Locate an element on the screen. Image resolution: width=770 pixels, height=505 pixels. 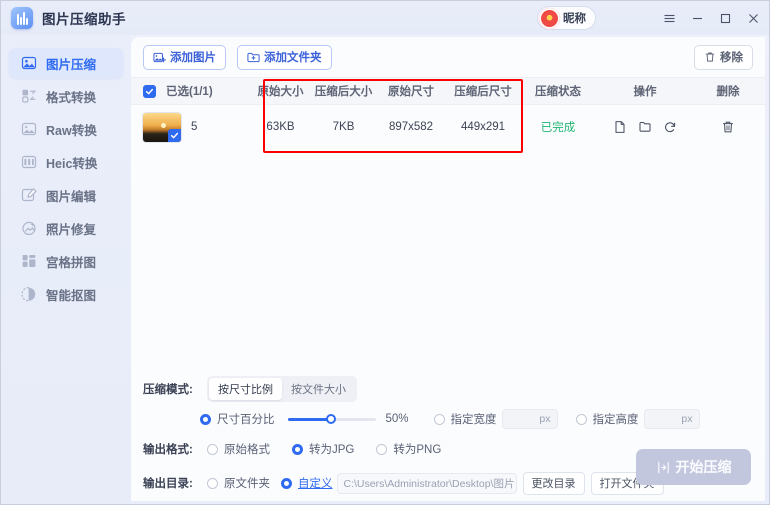
slider-handle is located at coordinates (330, 419).